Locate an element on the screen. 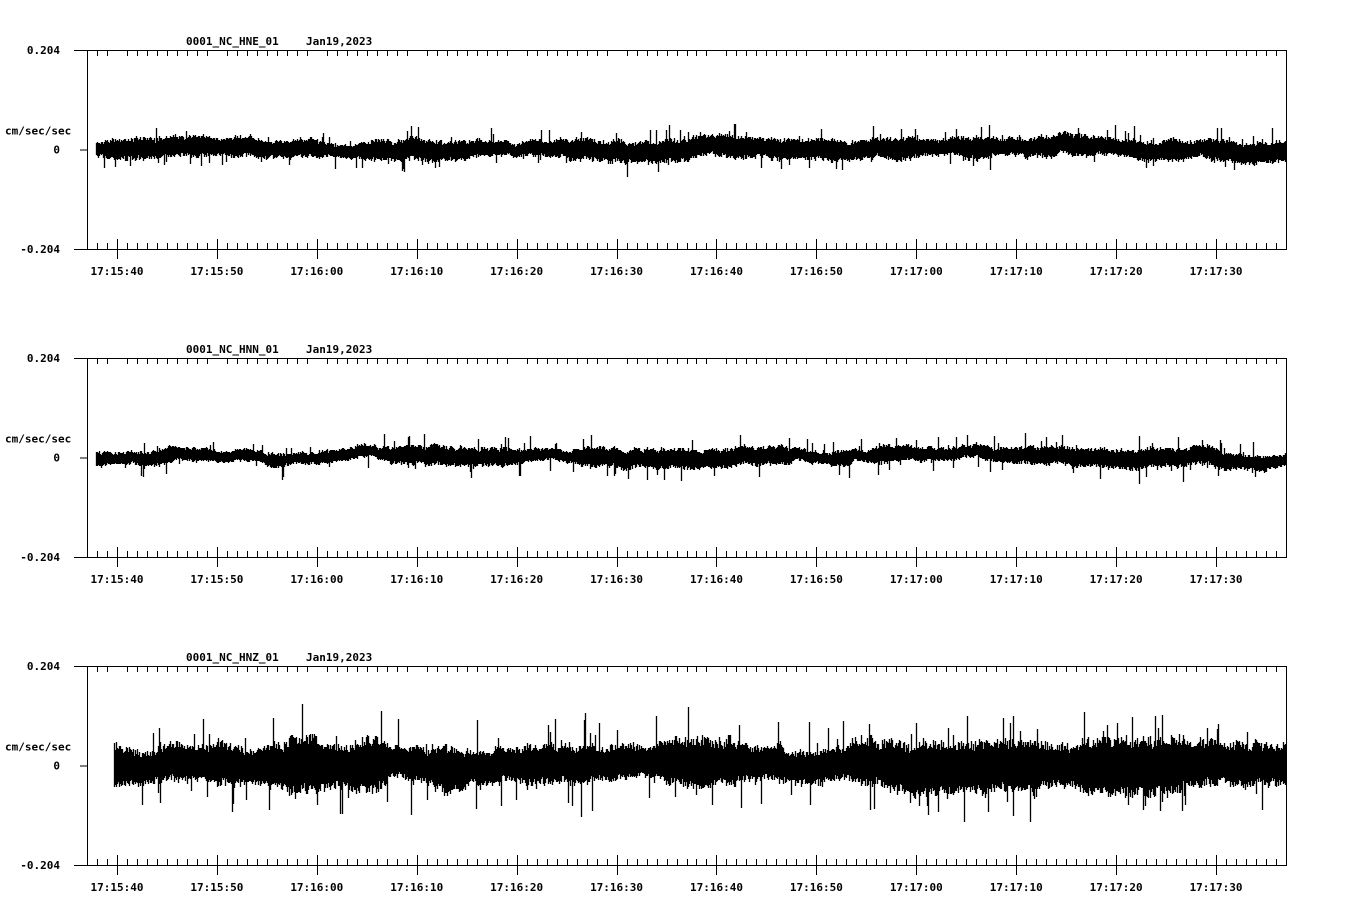 The width and height of the screenshot is (1358, 924). channel-title: 0001_NC_HNE_01 is located at coordinates (232, 41).